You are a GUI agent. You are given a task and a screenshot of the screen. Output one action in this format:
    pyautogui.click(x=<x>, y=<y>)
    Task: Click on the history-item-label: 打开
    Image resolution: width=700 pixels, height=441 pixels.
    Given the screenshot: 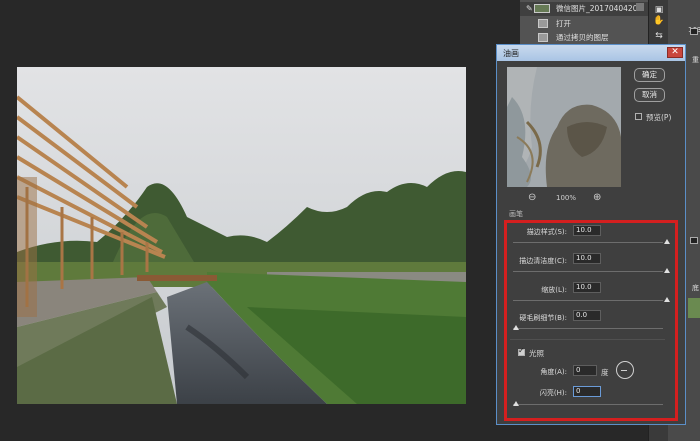 What is the action you would take?
    pyautogui.click(x=563, y=23)
    